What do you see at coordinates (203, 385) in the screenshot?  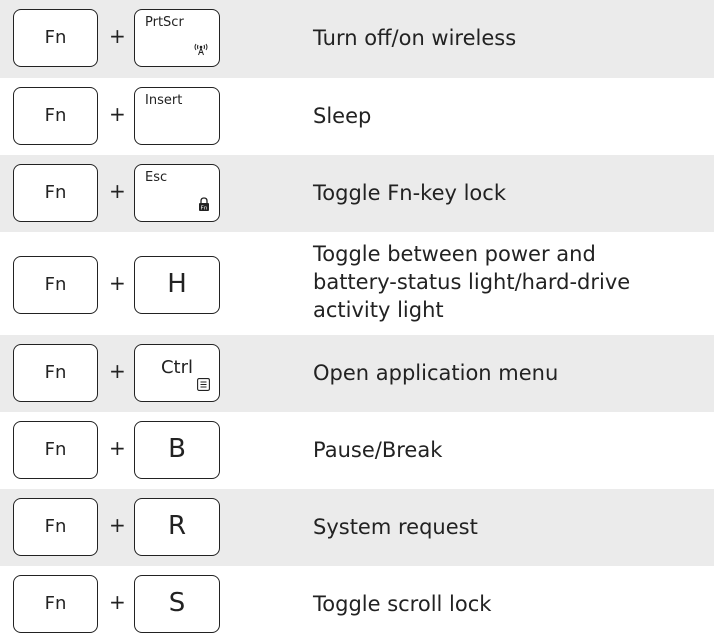 I see `menu-icon` at bounding box center [203, 385].